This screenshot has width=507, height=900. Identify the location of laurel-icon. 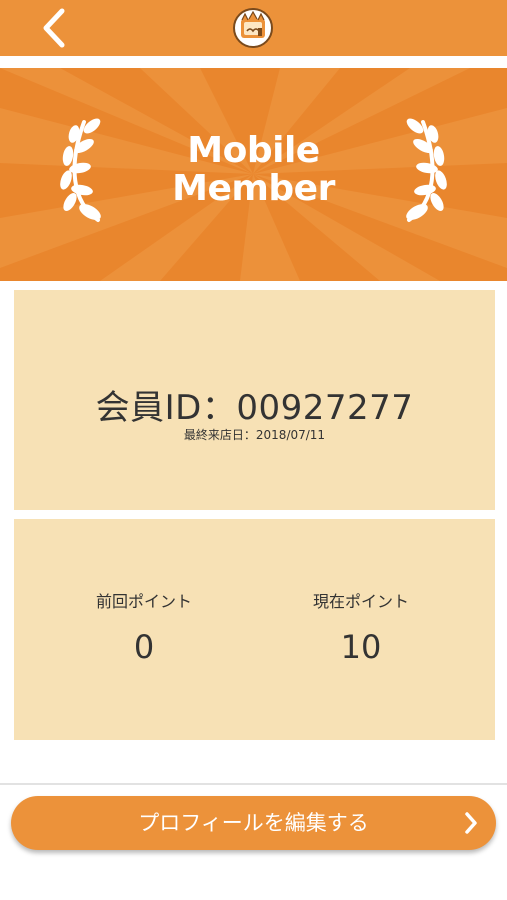
(426, 170).